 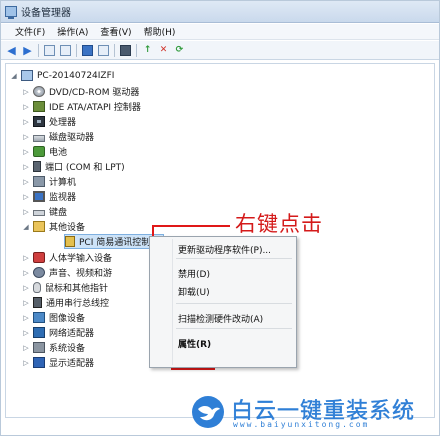 I want to click on tree-root-label: PC-20140724IZFI, so click(x=76, y=75).